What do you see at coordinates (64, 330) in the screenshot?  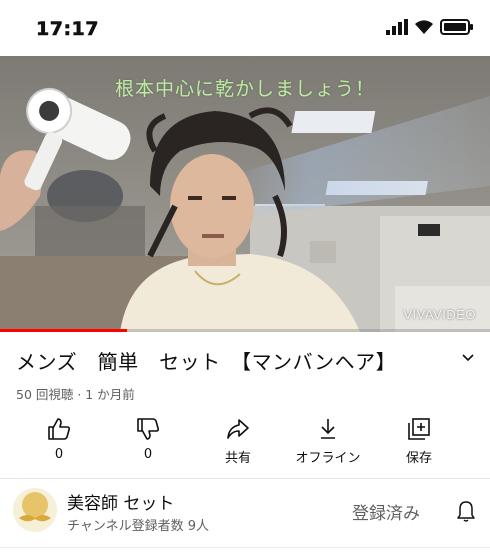 I see `progress-fill` at bounding box center [64, 330].